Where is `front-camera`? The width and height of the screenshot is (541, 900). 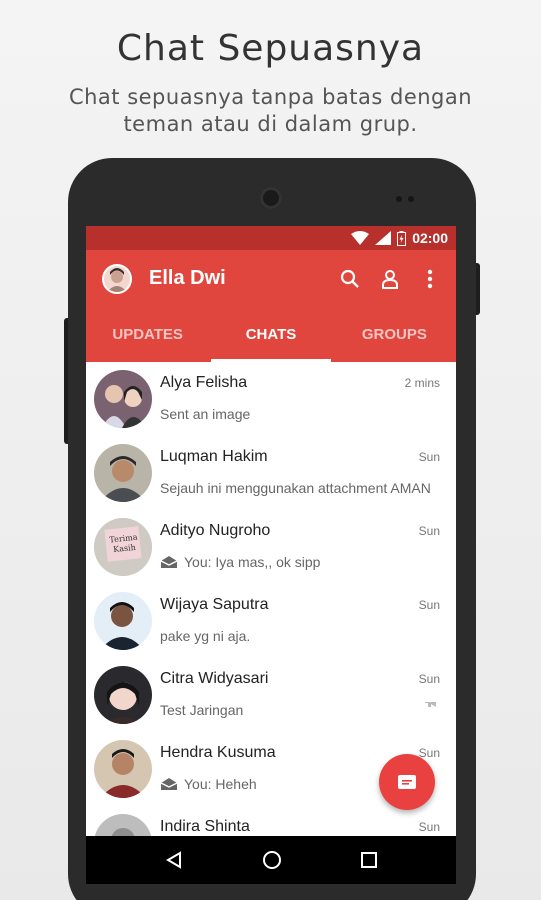
front-camera is located at coordinates (271, 198).